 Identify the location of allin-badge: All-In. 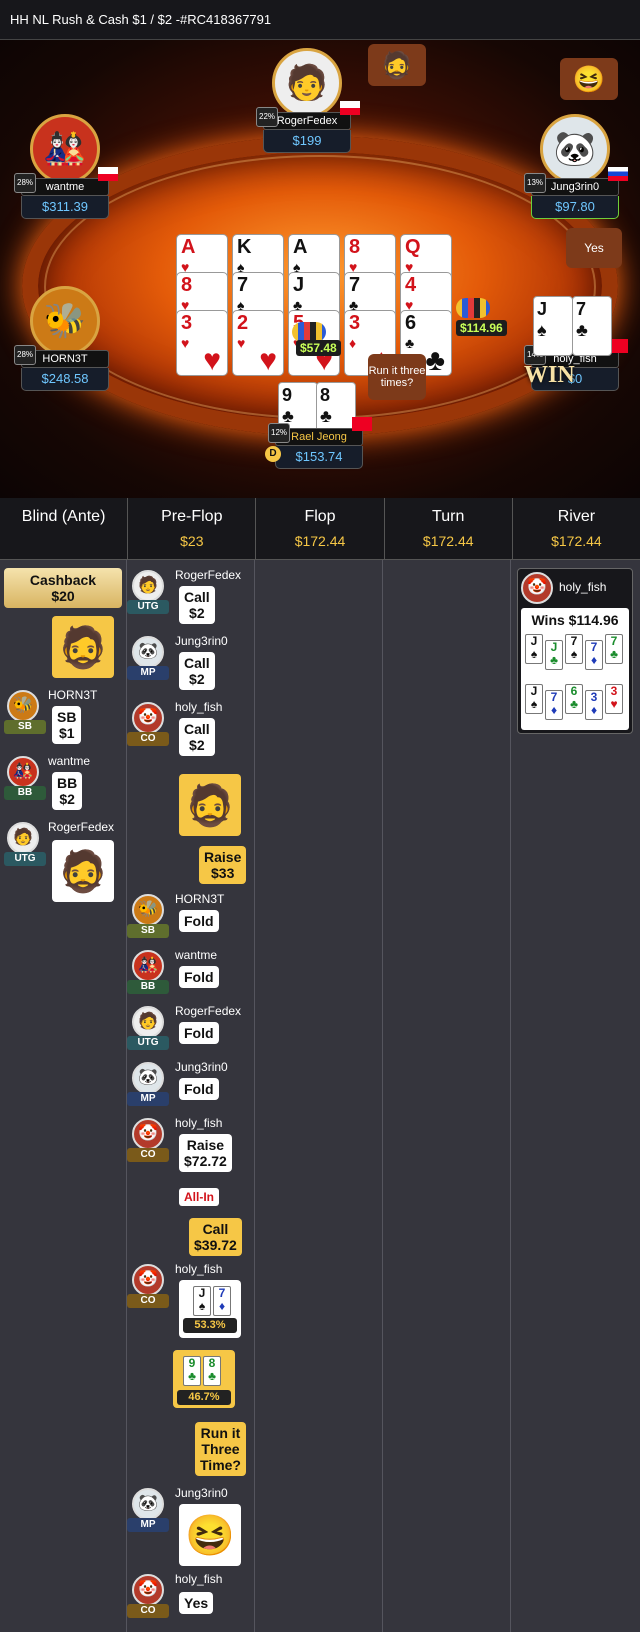
(199, 1197).